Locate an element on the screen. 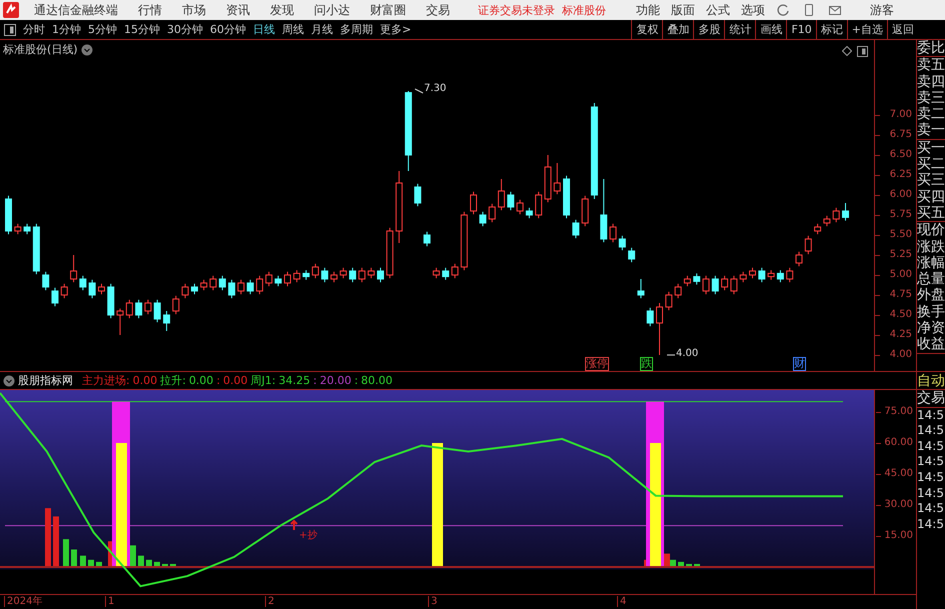 The height and width of the screenshot is (609, 945). menu-item: 公式 is located at coordinates (718, 10).